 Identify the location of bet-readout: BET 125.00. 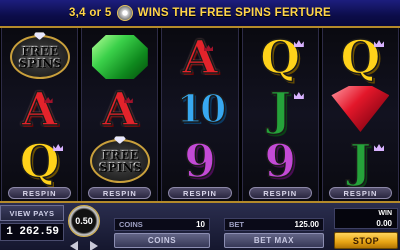
(274, 224).